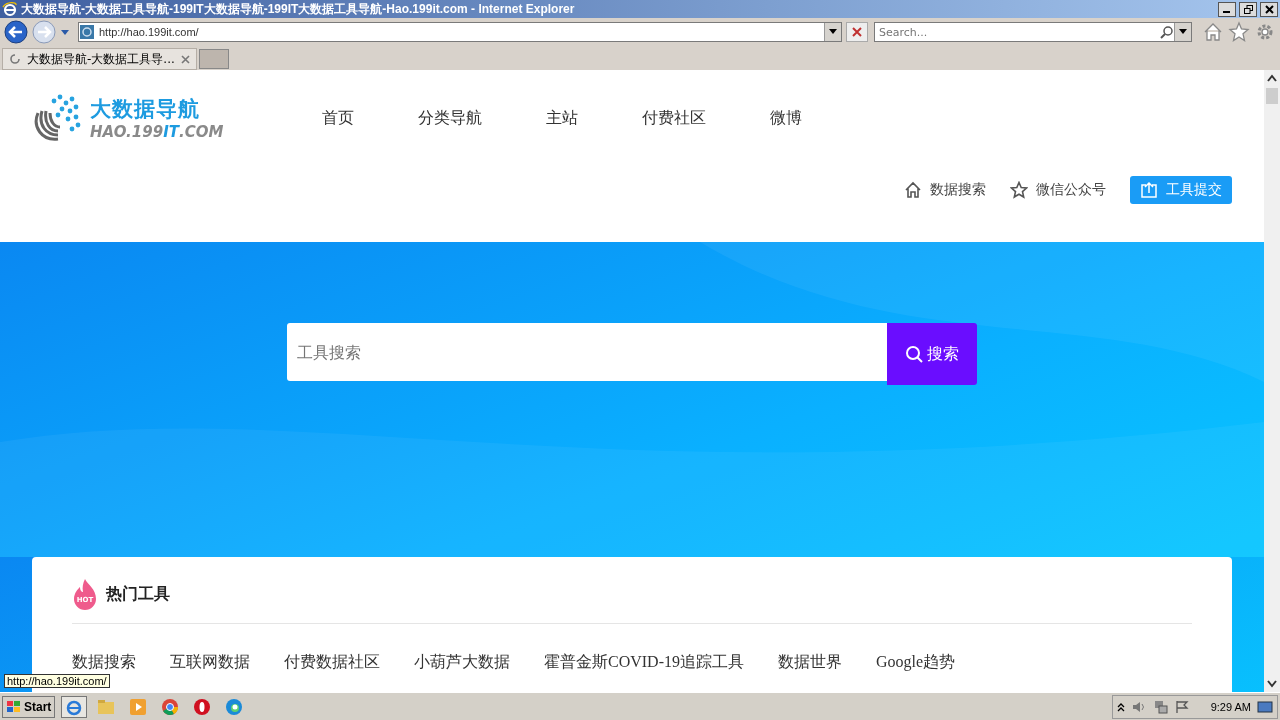  Describe the element at coordinates (644, 662) in the screenshot. I see `tool-link: 霍普金斯COVID-19追踪工具` at that location.